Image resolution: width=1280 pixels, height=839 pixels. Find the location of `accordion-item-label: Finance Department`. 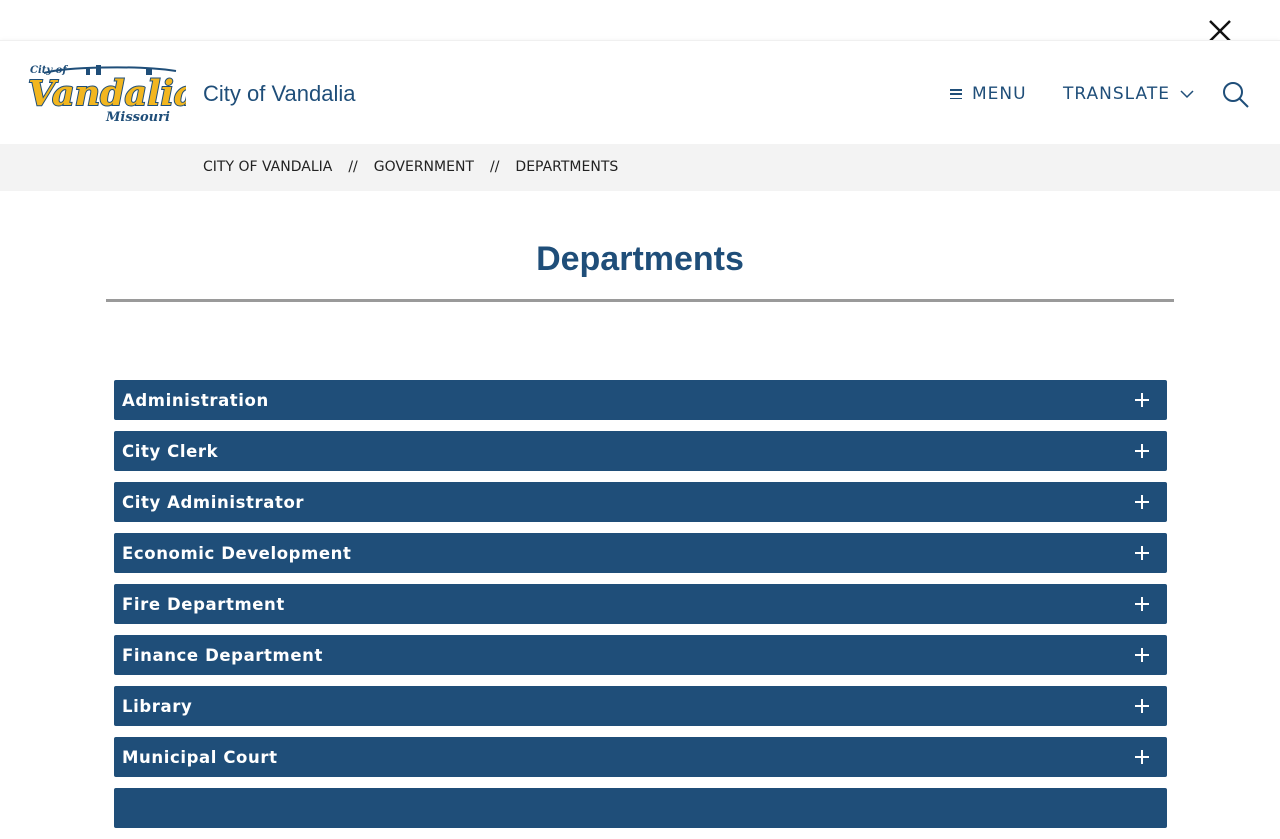

accordion-item-label: Finance Department is located at coordinates (222, 655).